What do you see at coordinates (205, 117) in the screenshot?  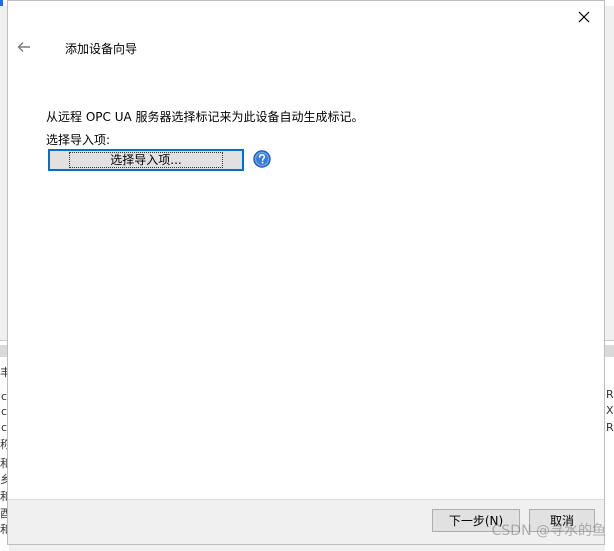 I see `description-text: 从远程 OPC UA 服务器选择标记来为此设备自动生成标记。` at bounding box center [205, 117].